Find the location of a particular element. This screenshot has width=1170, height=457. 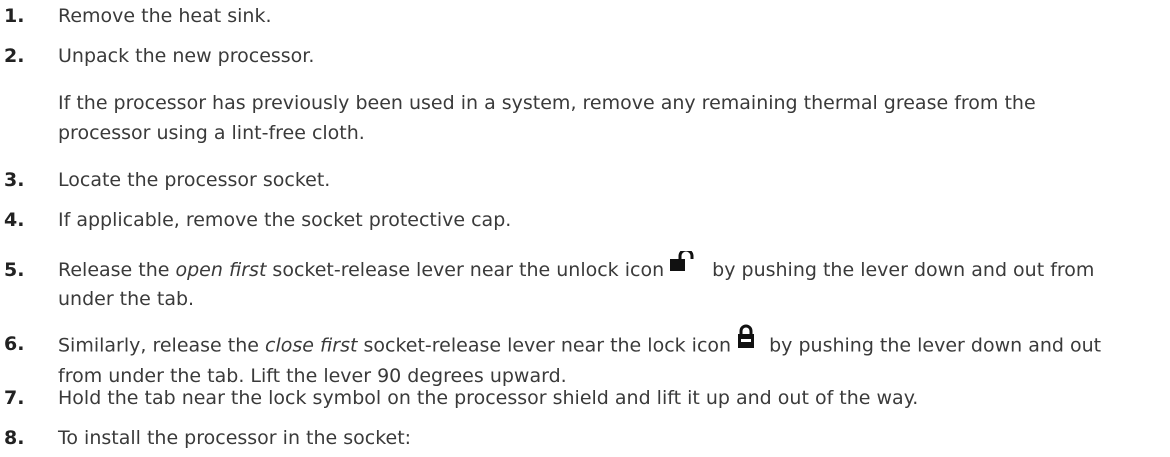

step-number: 1. is located at coordinates (14, 16).